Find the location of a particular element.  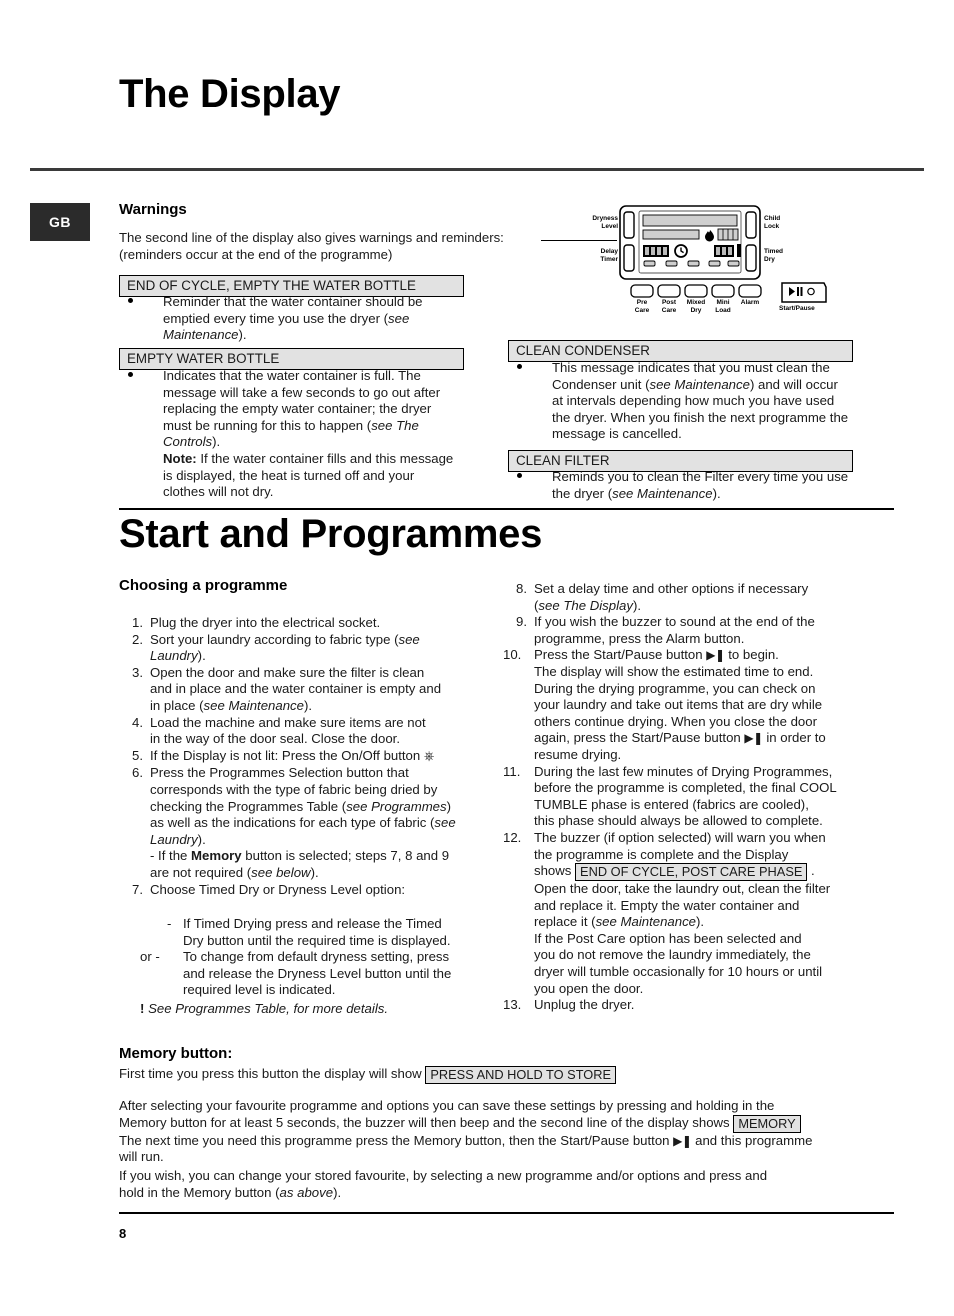

subheading-choosing-a-programme: Choosing a programme is located at coordinates (203, 585).